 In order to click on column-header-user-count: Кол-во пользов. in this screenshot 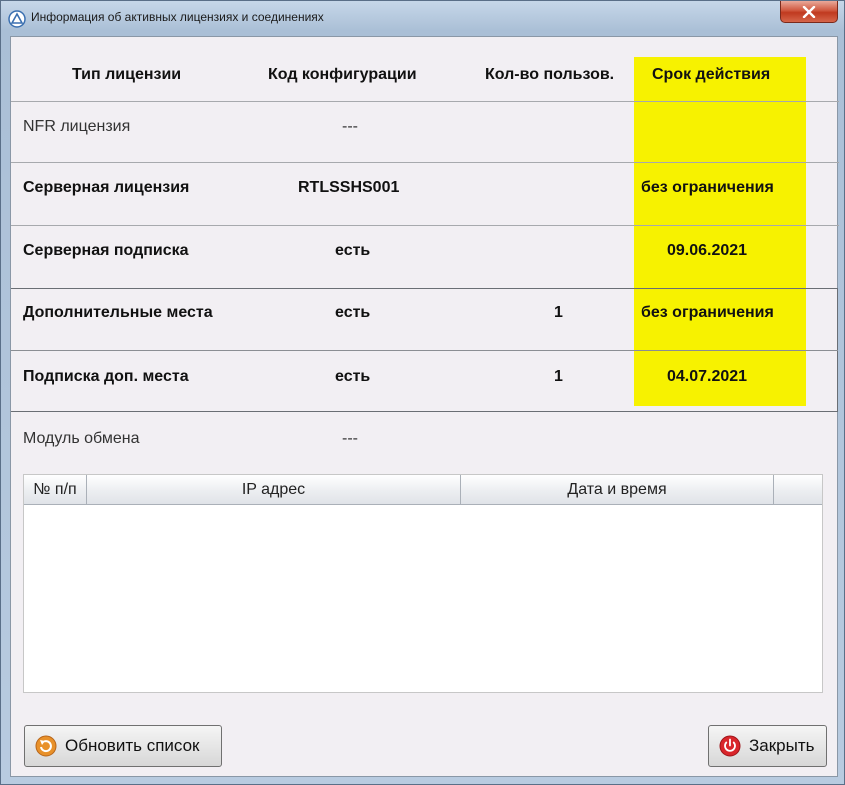, I will do `click(550, 74)`.